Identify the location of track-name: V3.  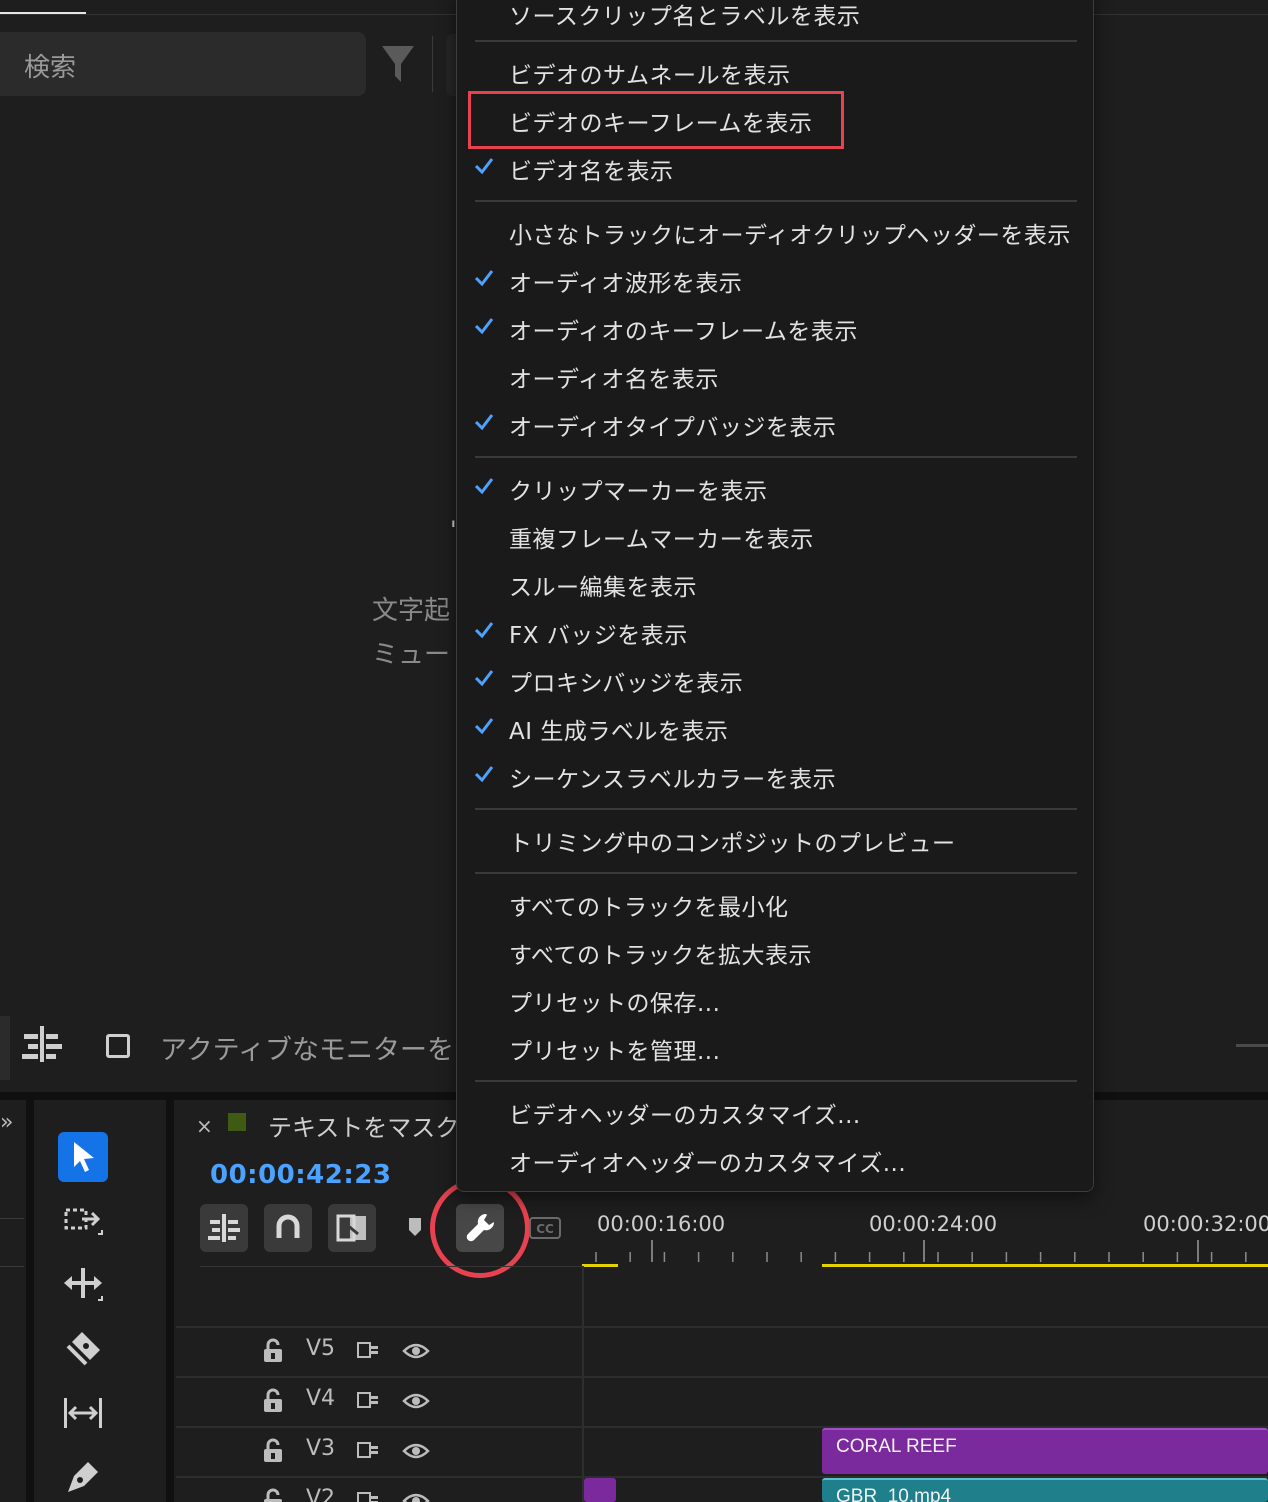
(320, 1448).